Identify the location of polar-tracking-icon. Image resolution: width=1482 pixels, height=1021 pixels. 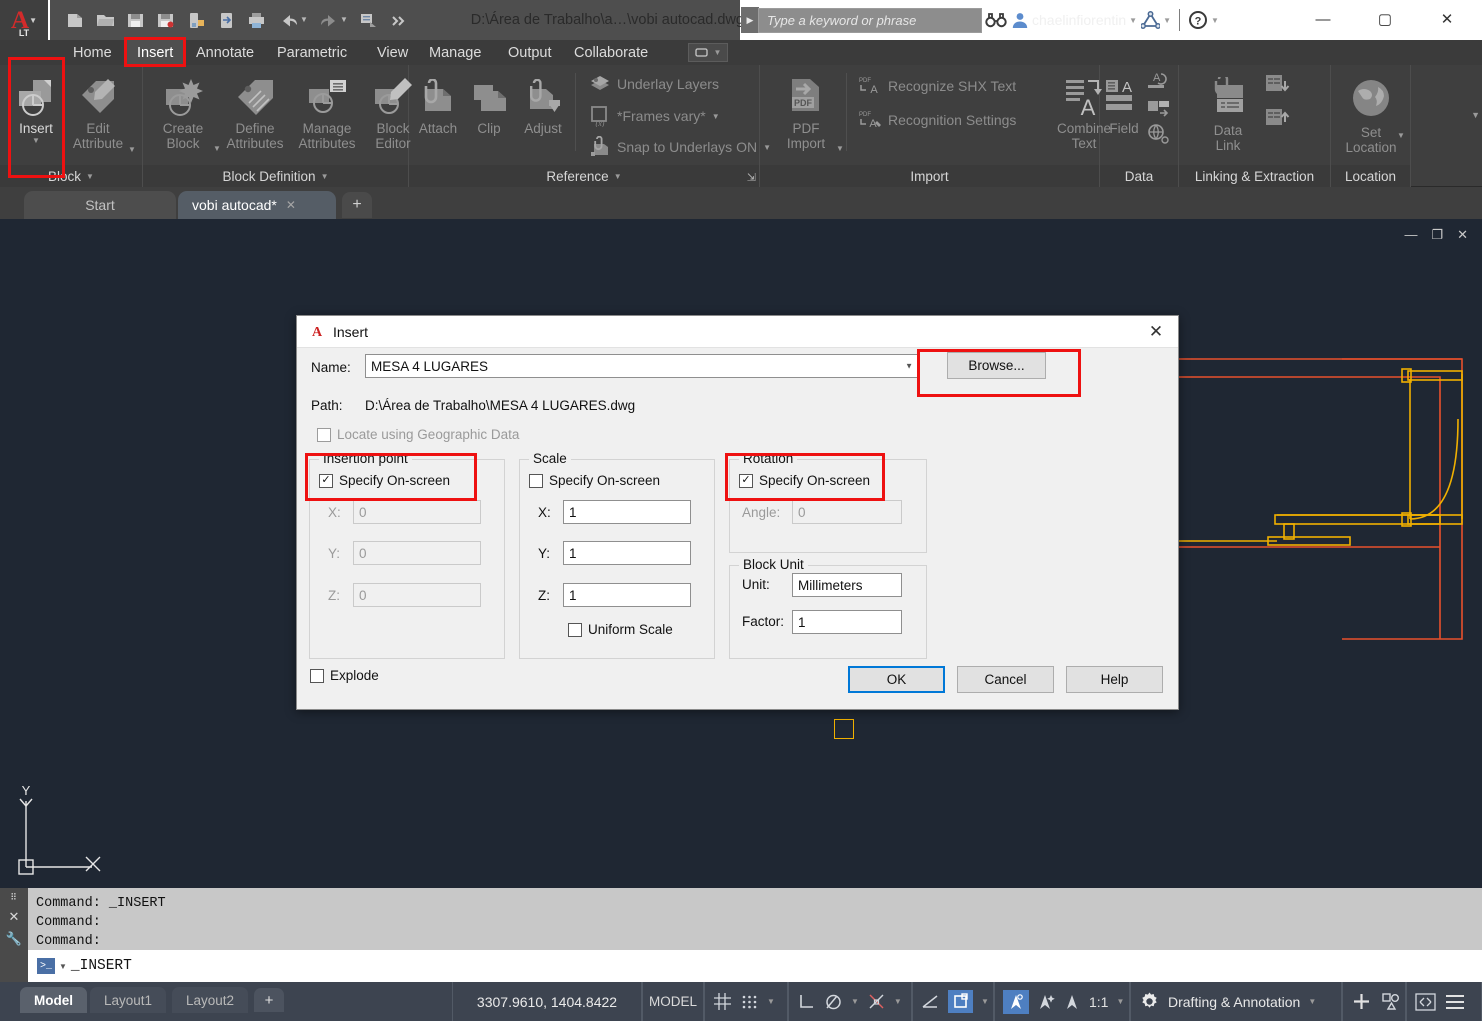
(833, 1001).